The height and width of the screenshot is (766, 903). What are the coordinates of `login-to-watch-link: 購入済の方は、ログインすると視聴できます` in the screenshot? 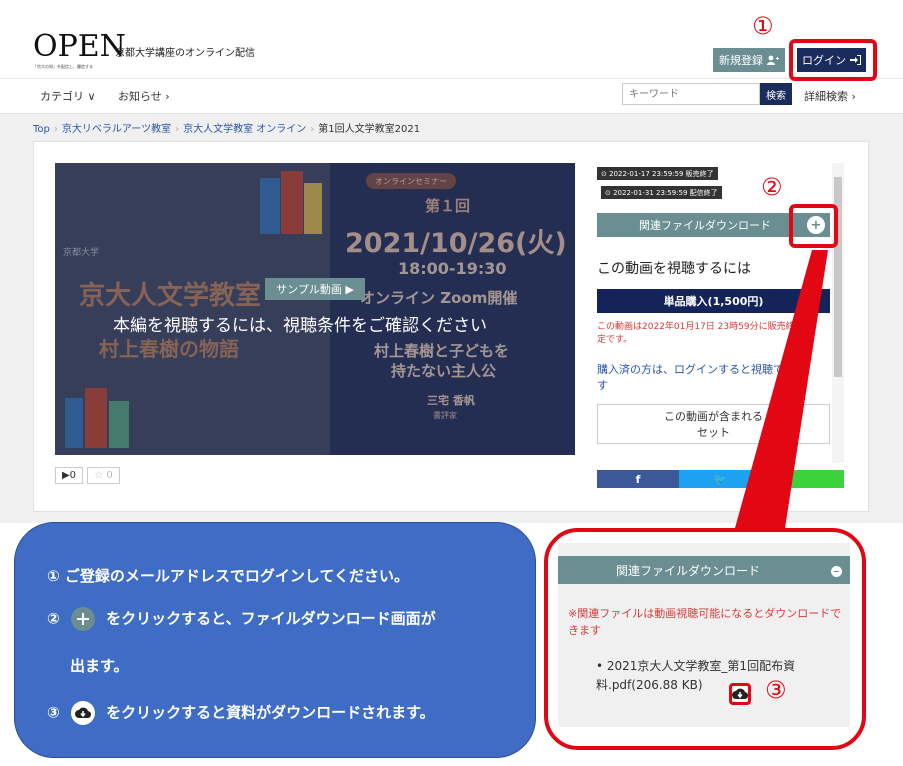 It's located at (704, 378).